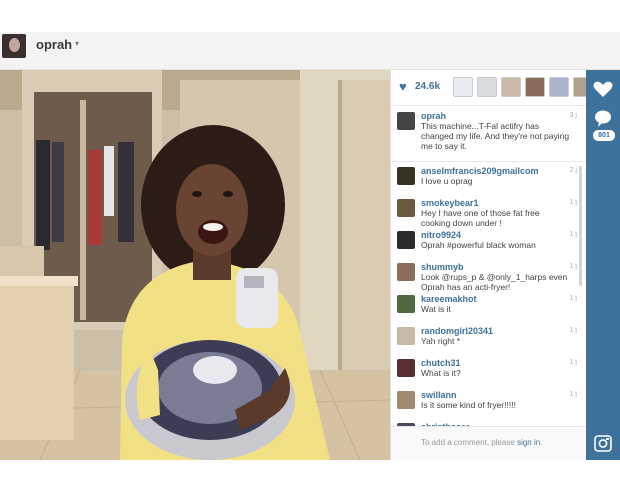 This screenshot has height=490, width=620. I want to click on heart-icon: ♥, so click(403, 86).